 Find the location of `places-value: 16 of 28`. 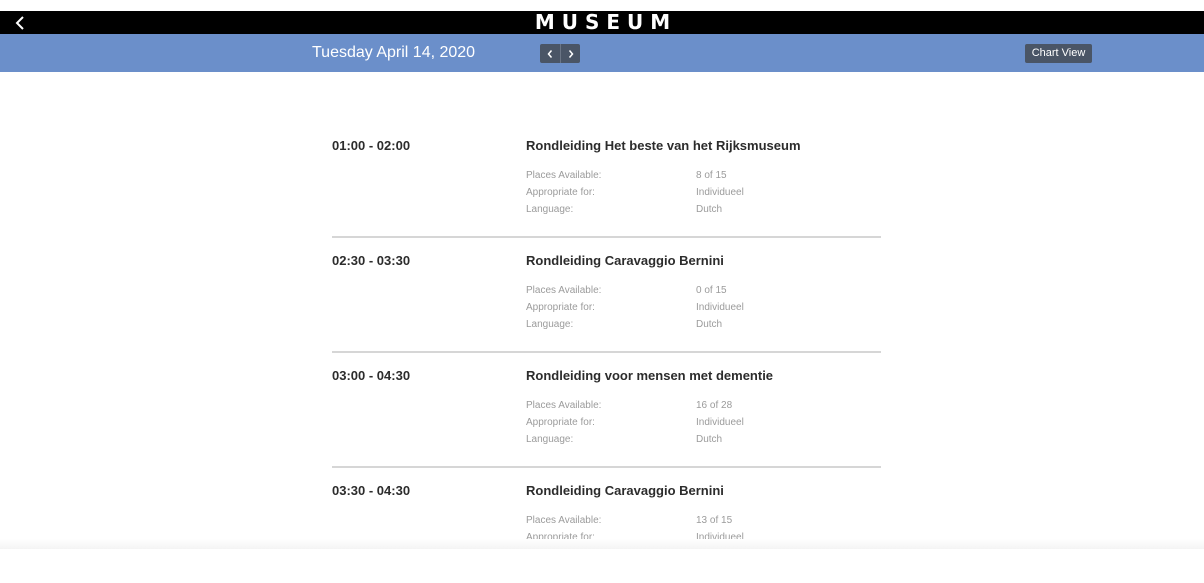

places-value: 16 of 28 is located at coordinates (714, 405).